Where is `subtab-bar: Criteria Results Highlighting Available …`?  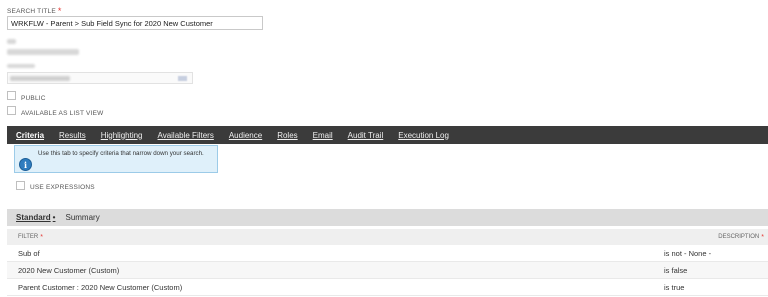
subtab-bar: Criteria Results Highlighting Available … is located at coordinates (387, 135).